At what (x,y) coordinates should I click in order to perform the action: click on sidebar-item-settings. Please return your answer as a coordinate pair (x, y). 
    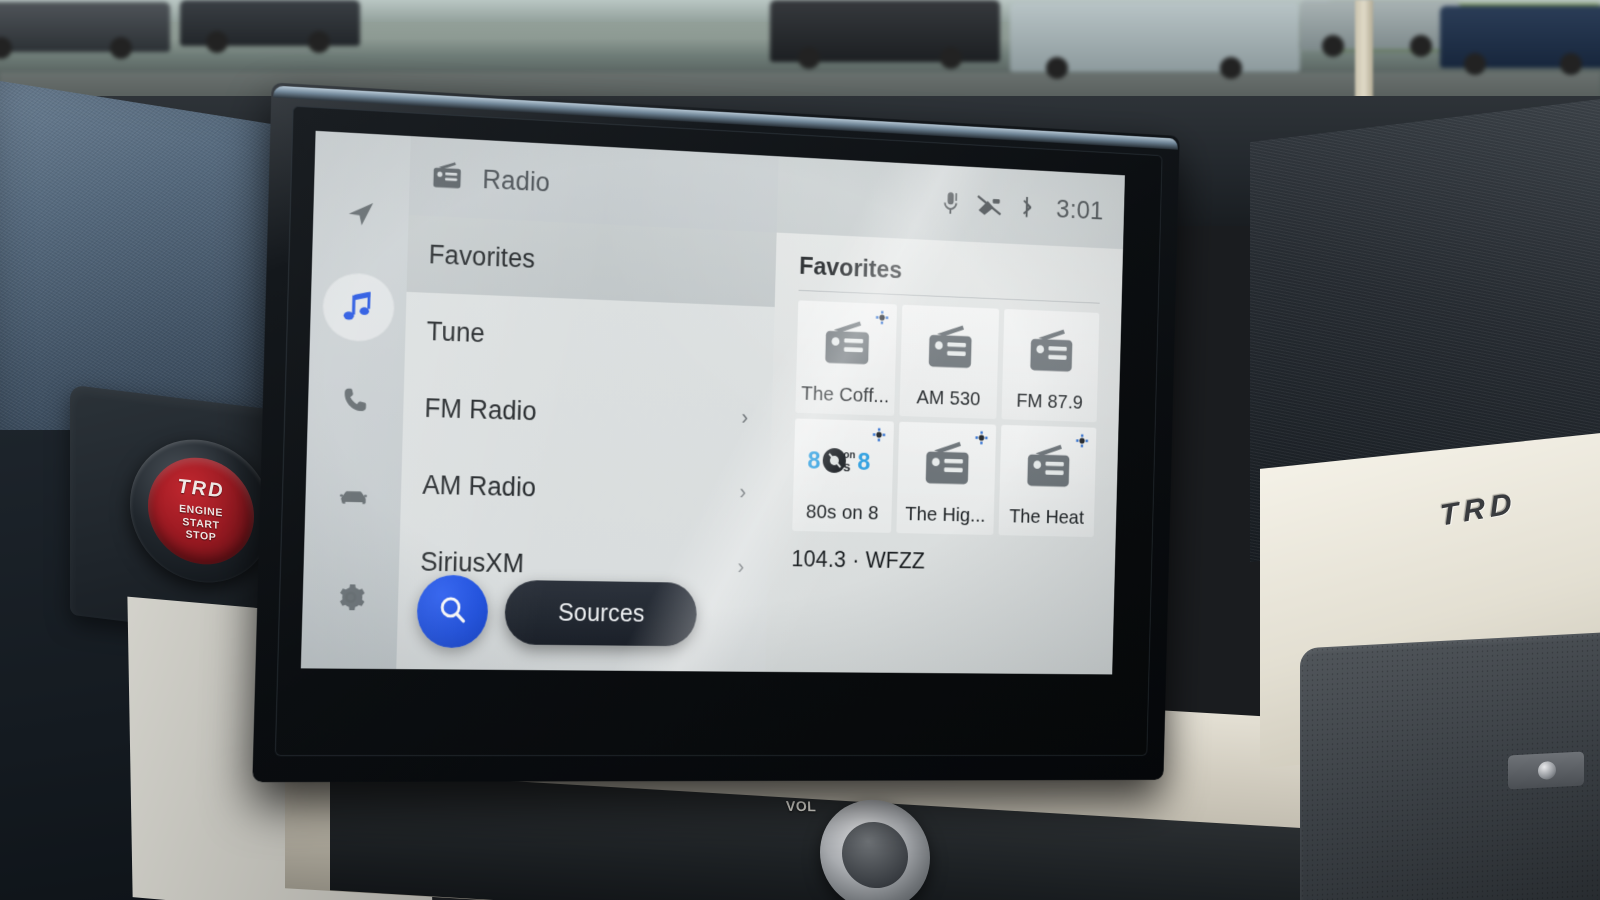
    Looking at the image, I should click on (351, 597).